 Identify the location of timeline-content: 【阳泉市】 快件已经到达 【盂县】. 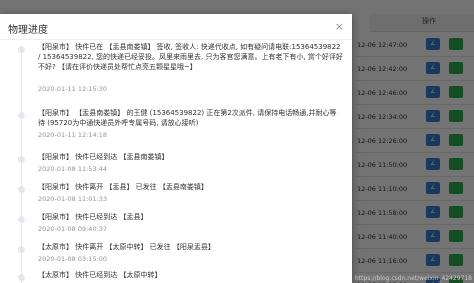
(93, 217).